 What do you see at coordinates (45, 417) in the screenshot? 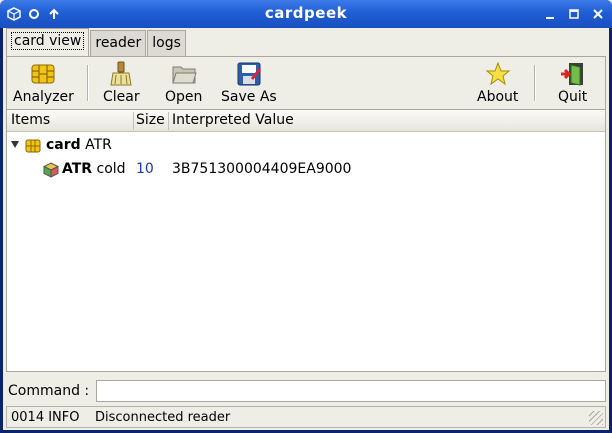
I see `status-code: 0014 INFO` at bounding box center [45, 417].